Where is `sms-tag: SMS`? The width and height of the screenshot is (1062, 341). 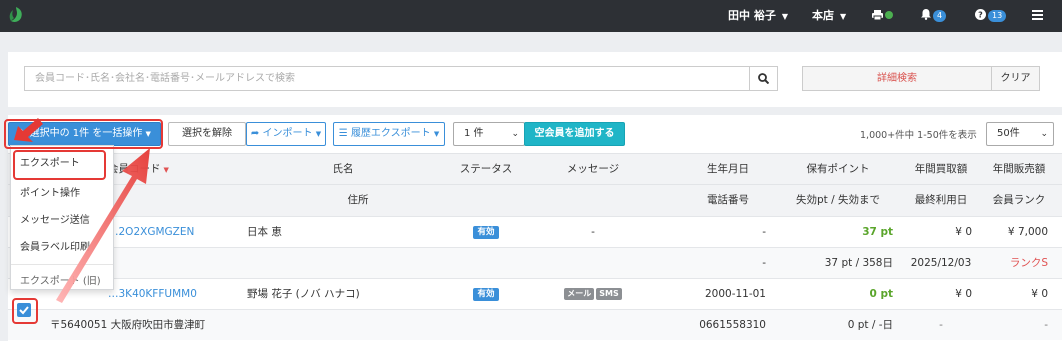 sms-tag: SMS is located at coordinates (609, 294).